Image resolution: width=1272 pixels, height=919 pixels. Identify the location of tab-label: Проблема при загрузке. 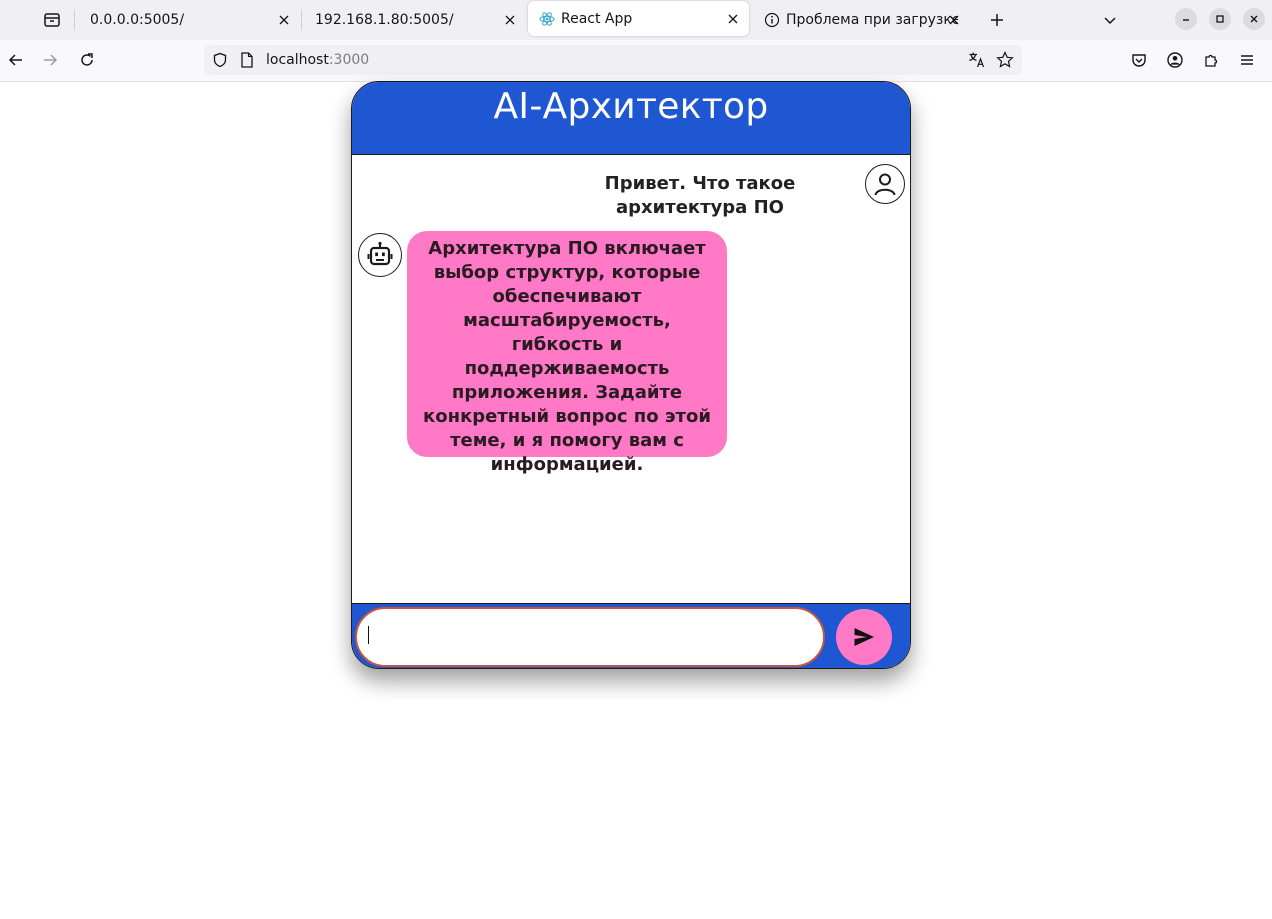
(872, 20).